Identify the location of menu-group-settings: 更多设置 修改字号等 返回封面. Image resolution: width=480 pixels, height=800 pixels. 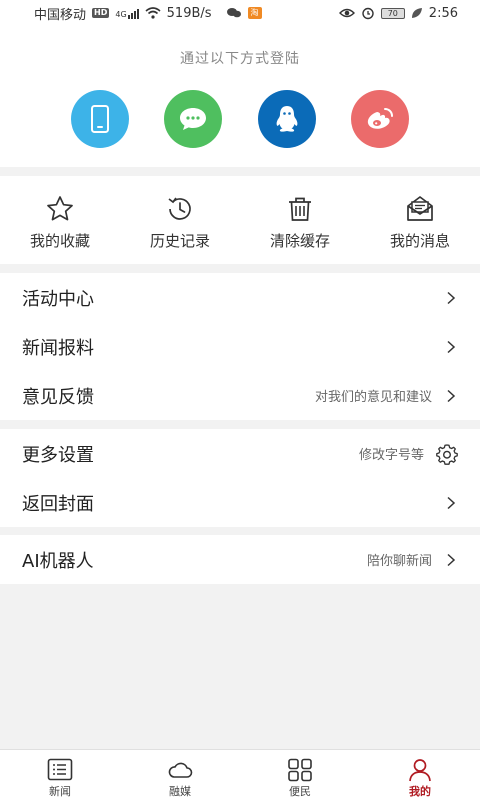
(240, 478).